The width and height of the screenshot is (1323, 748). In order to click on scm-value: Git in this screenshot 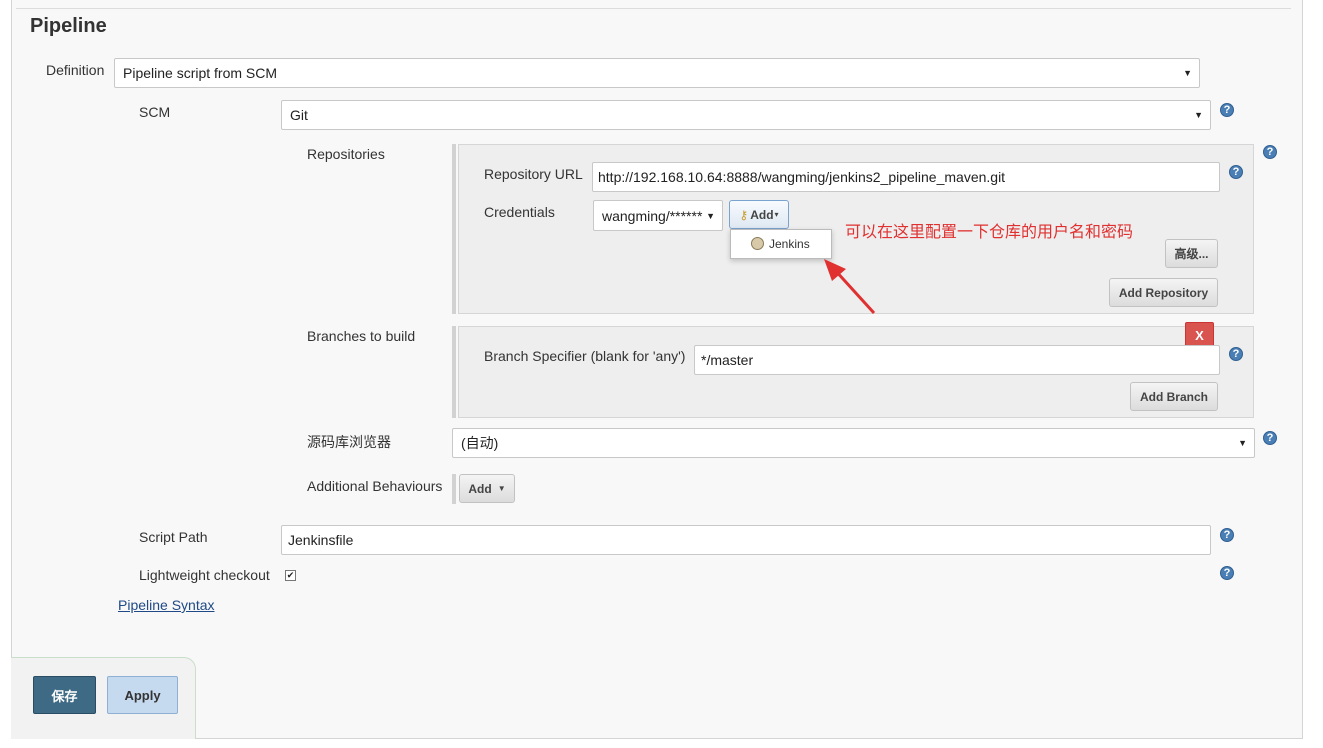, I will do `click(299, 115)`.